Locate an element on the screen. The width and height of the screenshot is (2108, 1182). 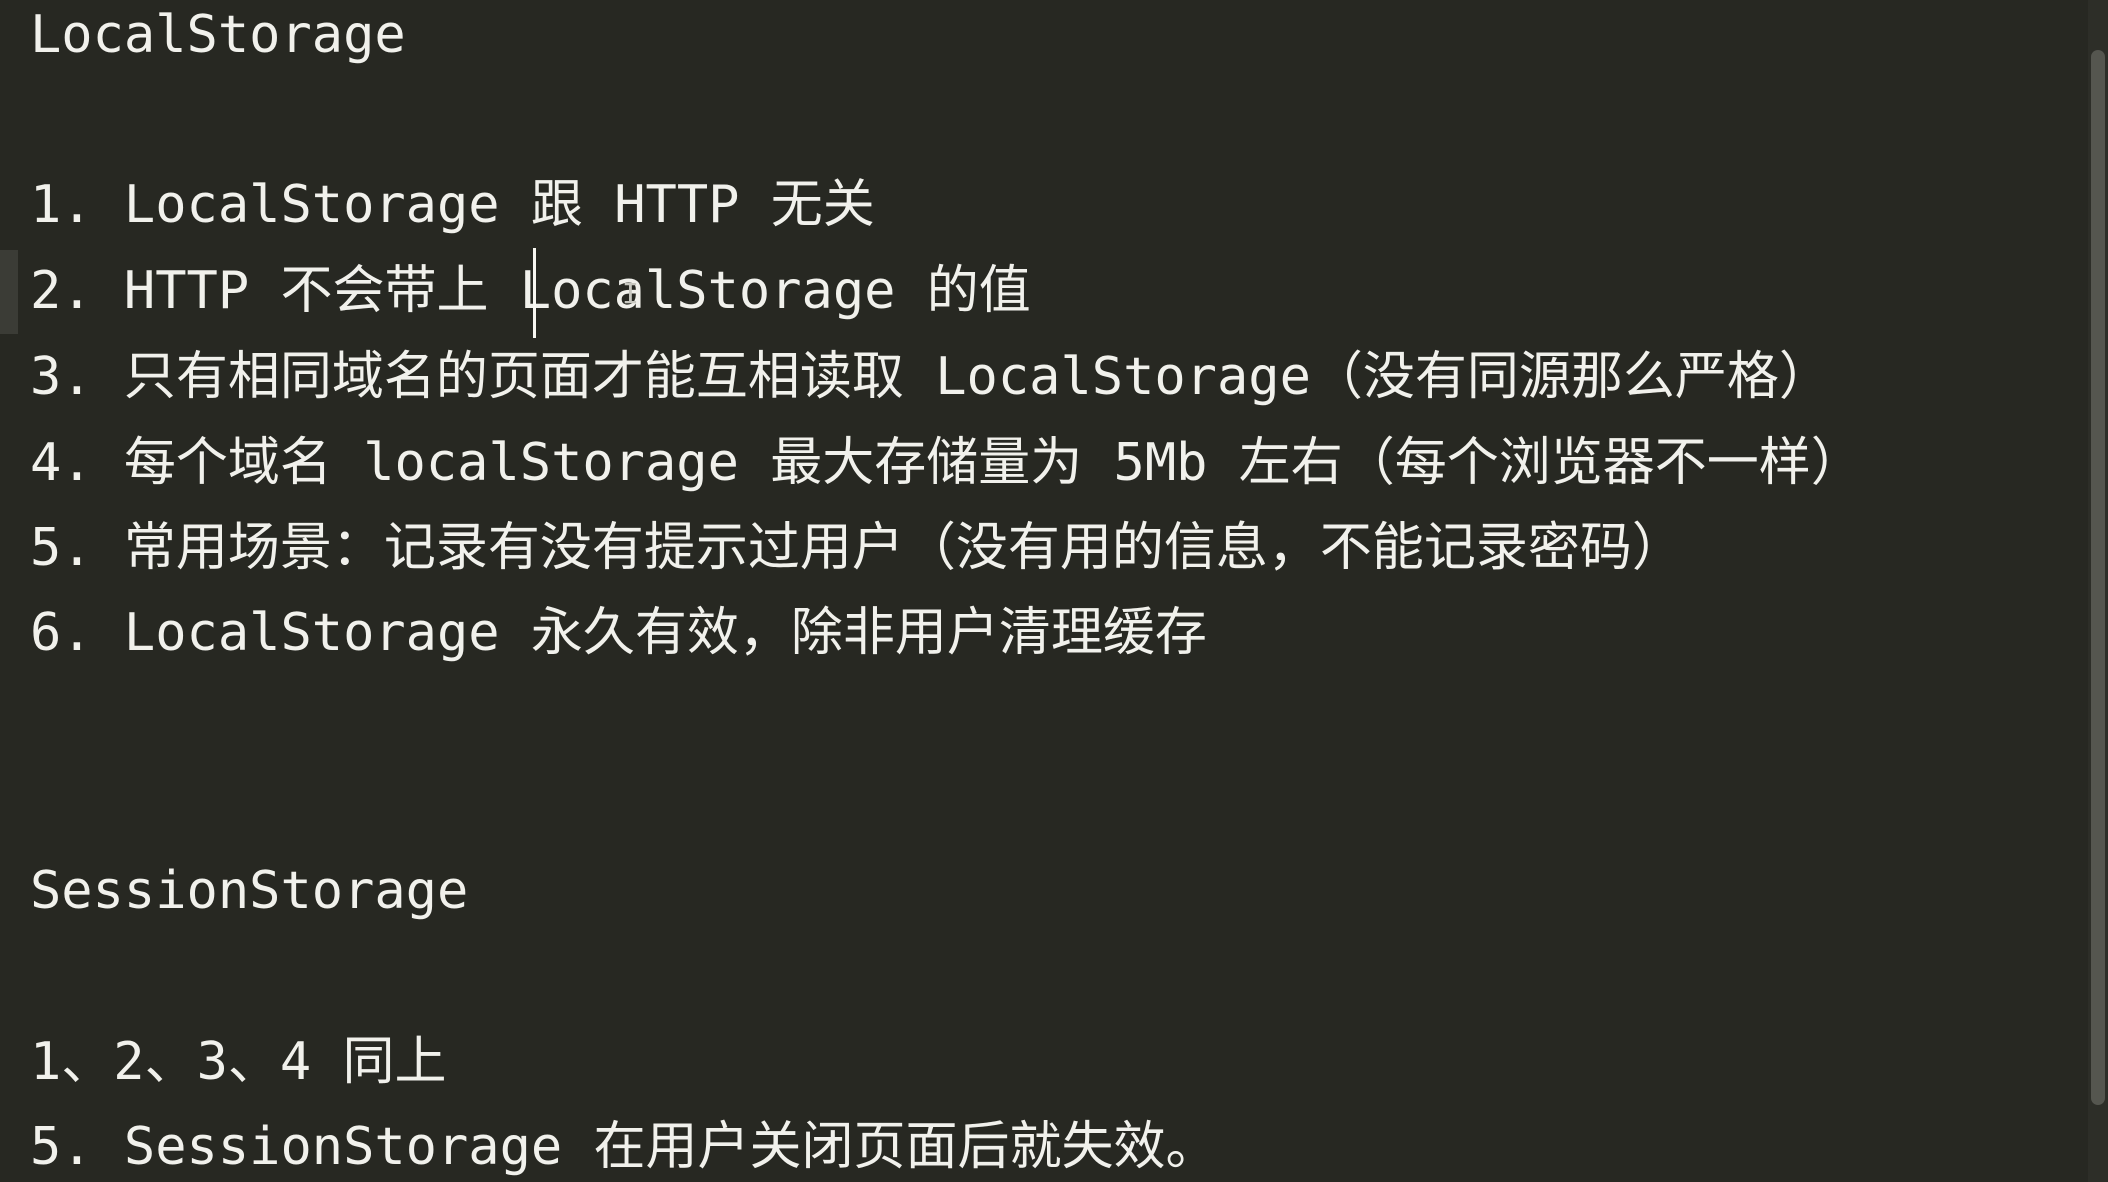
current-line-marker is located at coordinates (9, 292).